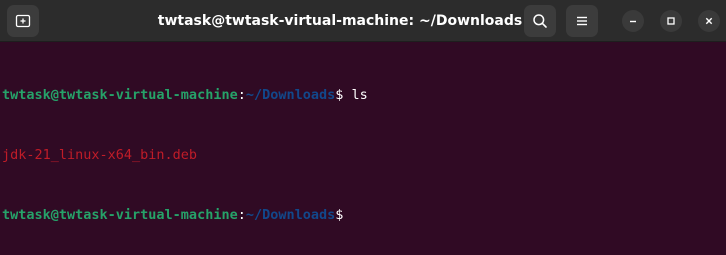 The height and width of the screenshot is (255, 726). I want to click on search-button, so click(540, 21).